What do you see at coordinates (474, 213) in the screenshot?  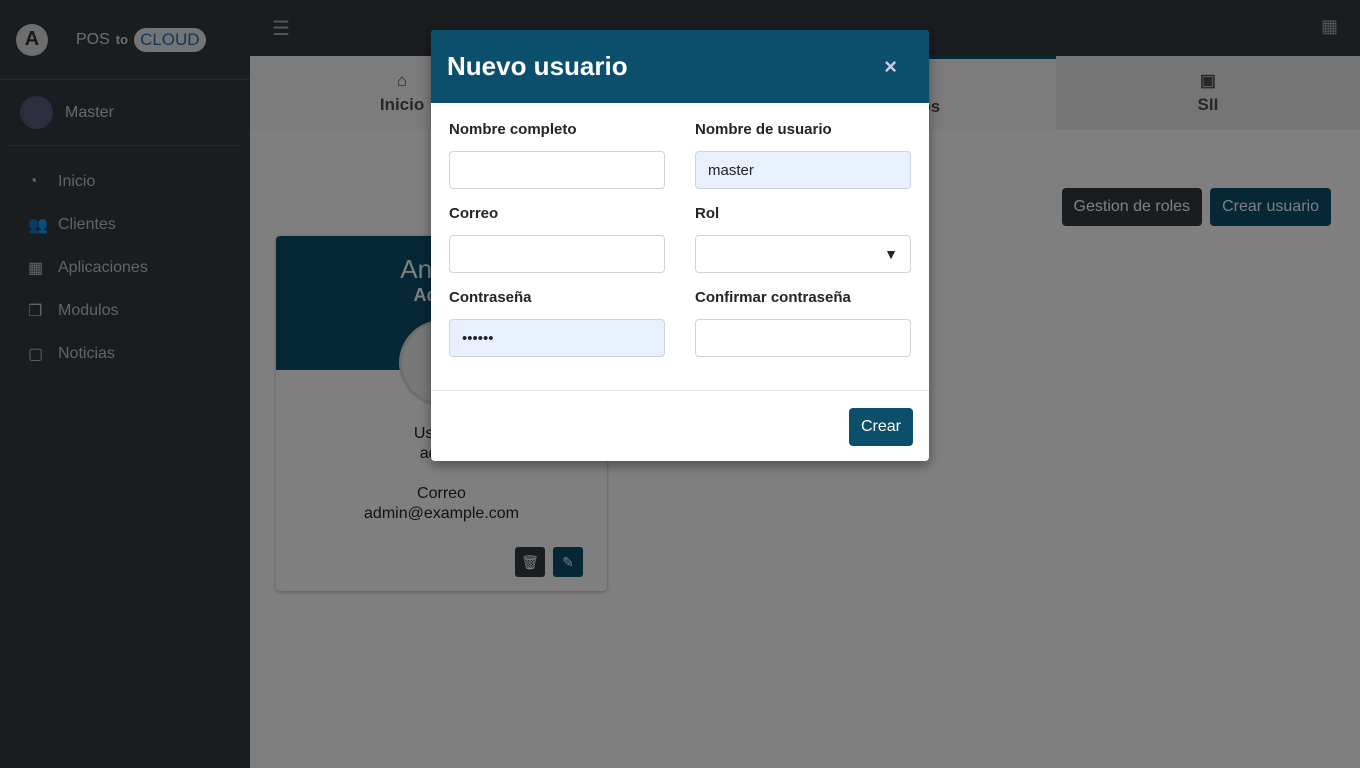 I see `email-label: Correo` at bounding box center [474, 213].